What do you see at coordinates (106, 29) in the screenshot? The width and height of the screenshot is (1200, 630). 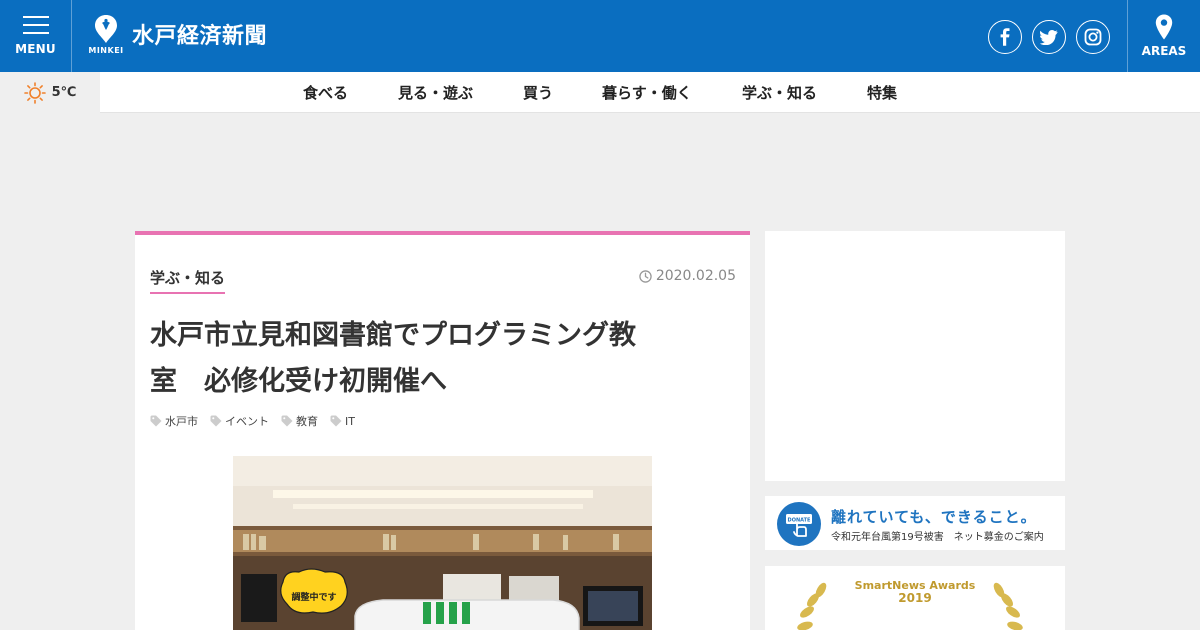 I see `minkei-logo-icon` at bounding box center [106, 29].